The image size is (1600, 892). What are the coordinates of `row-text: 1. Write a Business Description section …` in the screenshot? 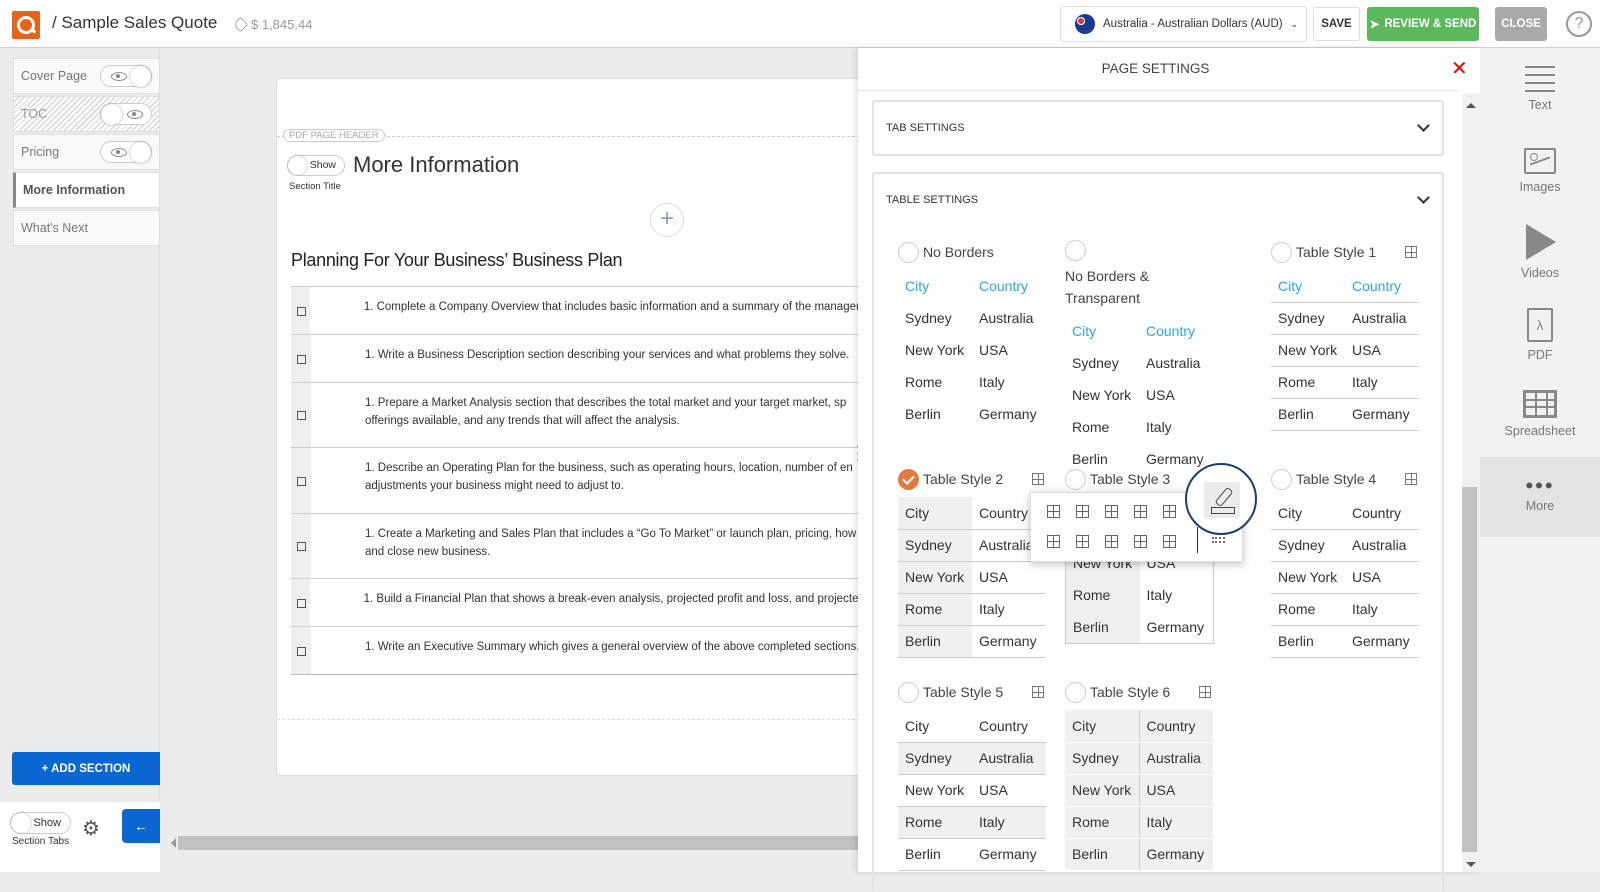 It's located at (580, 358).